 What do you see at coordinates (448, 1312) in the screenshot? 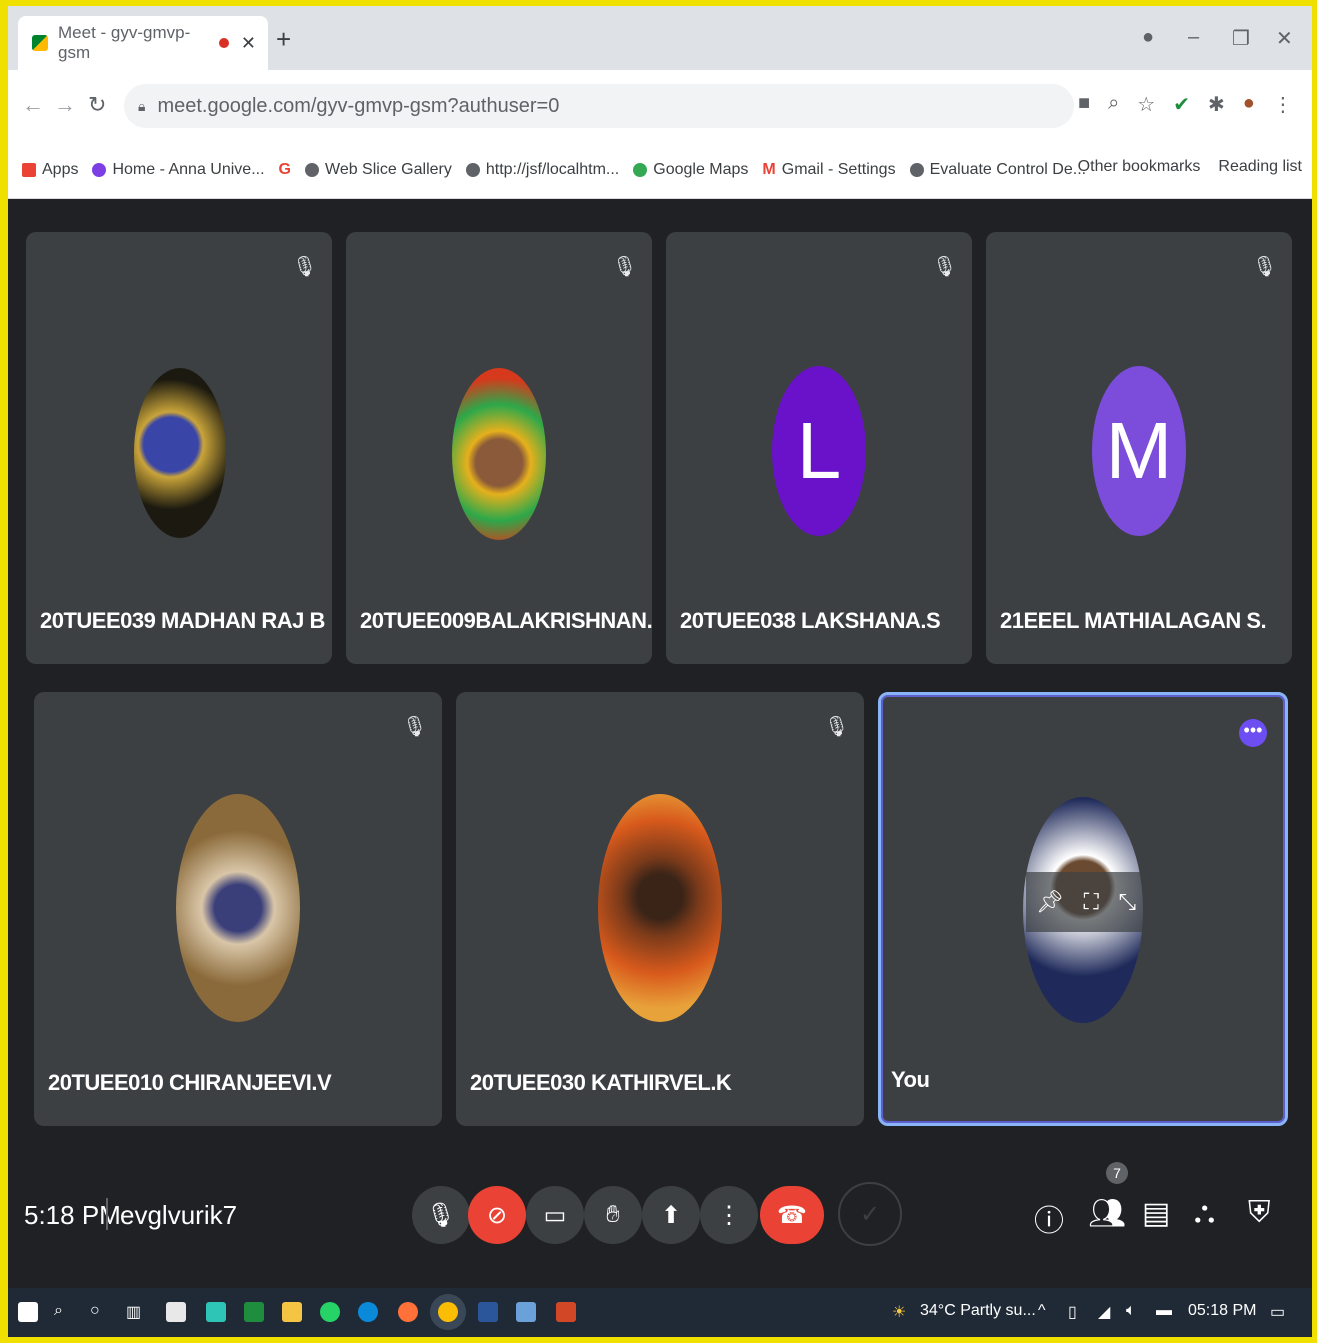
I see `chrome-icon` at bounding box center [448, 1312].